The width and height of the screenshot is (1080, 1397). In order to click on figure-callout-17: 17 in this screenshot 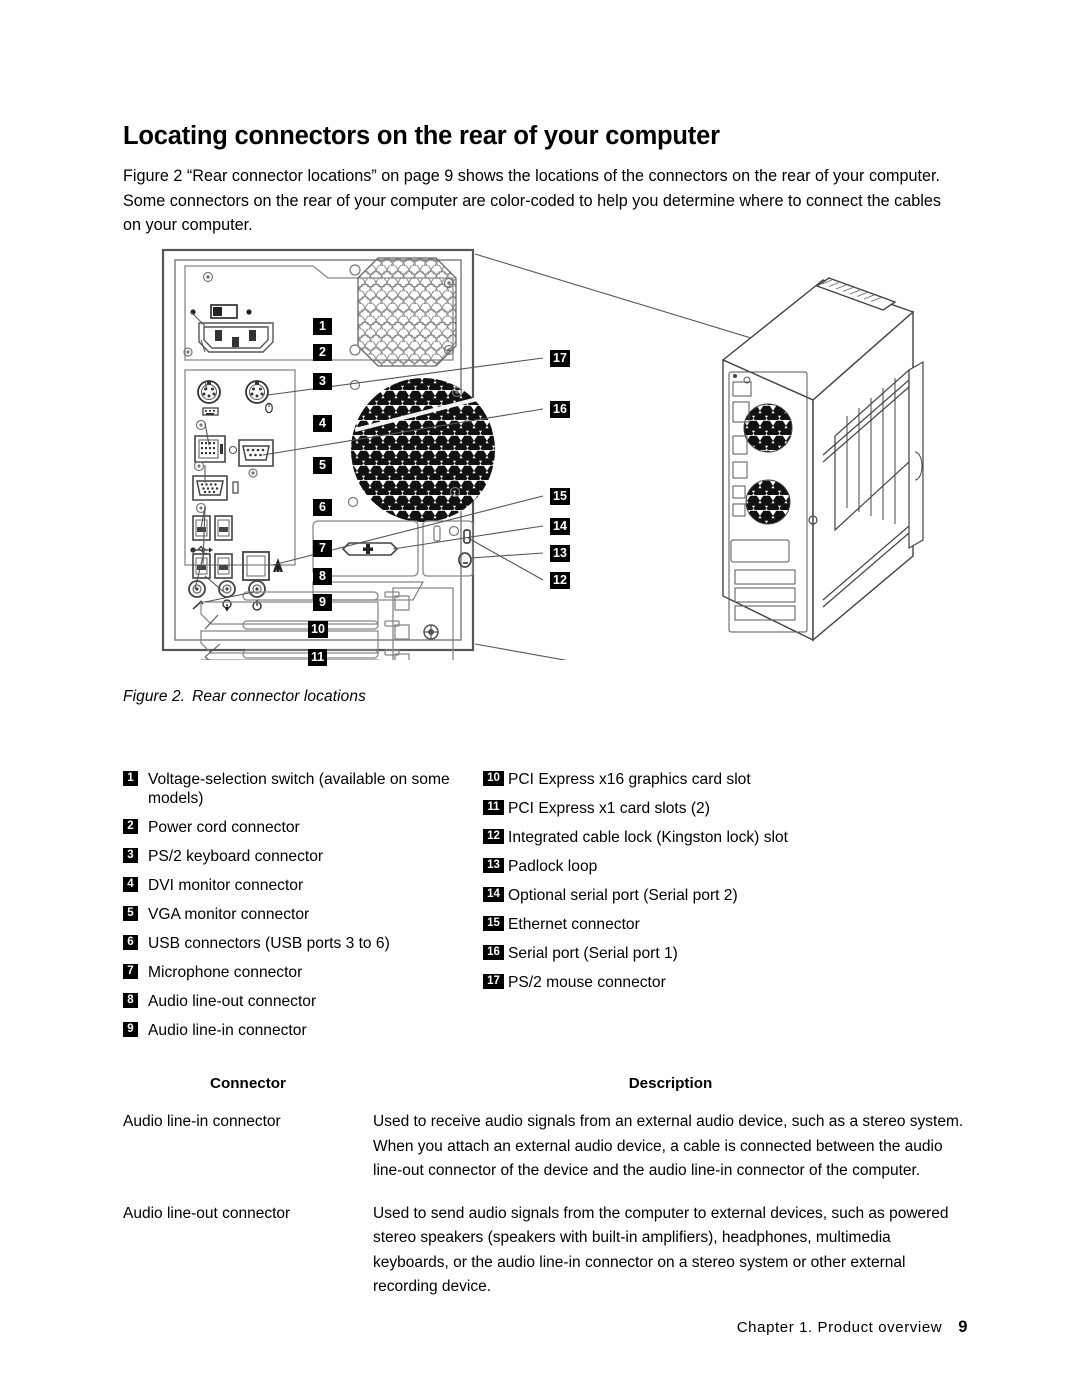, I will do `click(560, 358)`.